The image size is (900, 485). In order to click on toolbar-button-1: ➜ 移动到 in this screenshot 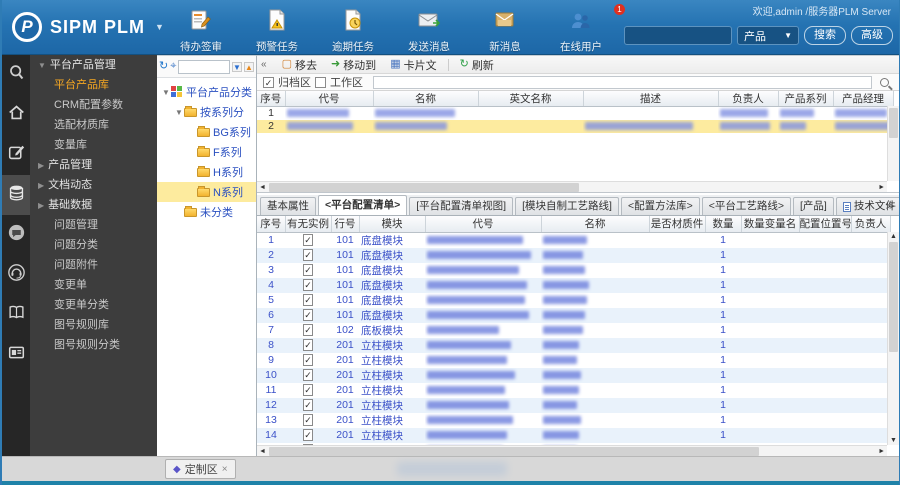, I will do `click(353, 65)`.